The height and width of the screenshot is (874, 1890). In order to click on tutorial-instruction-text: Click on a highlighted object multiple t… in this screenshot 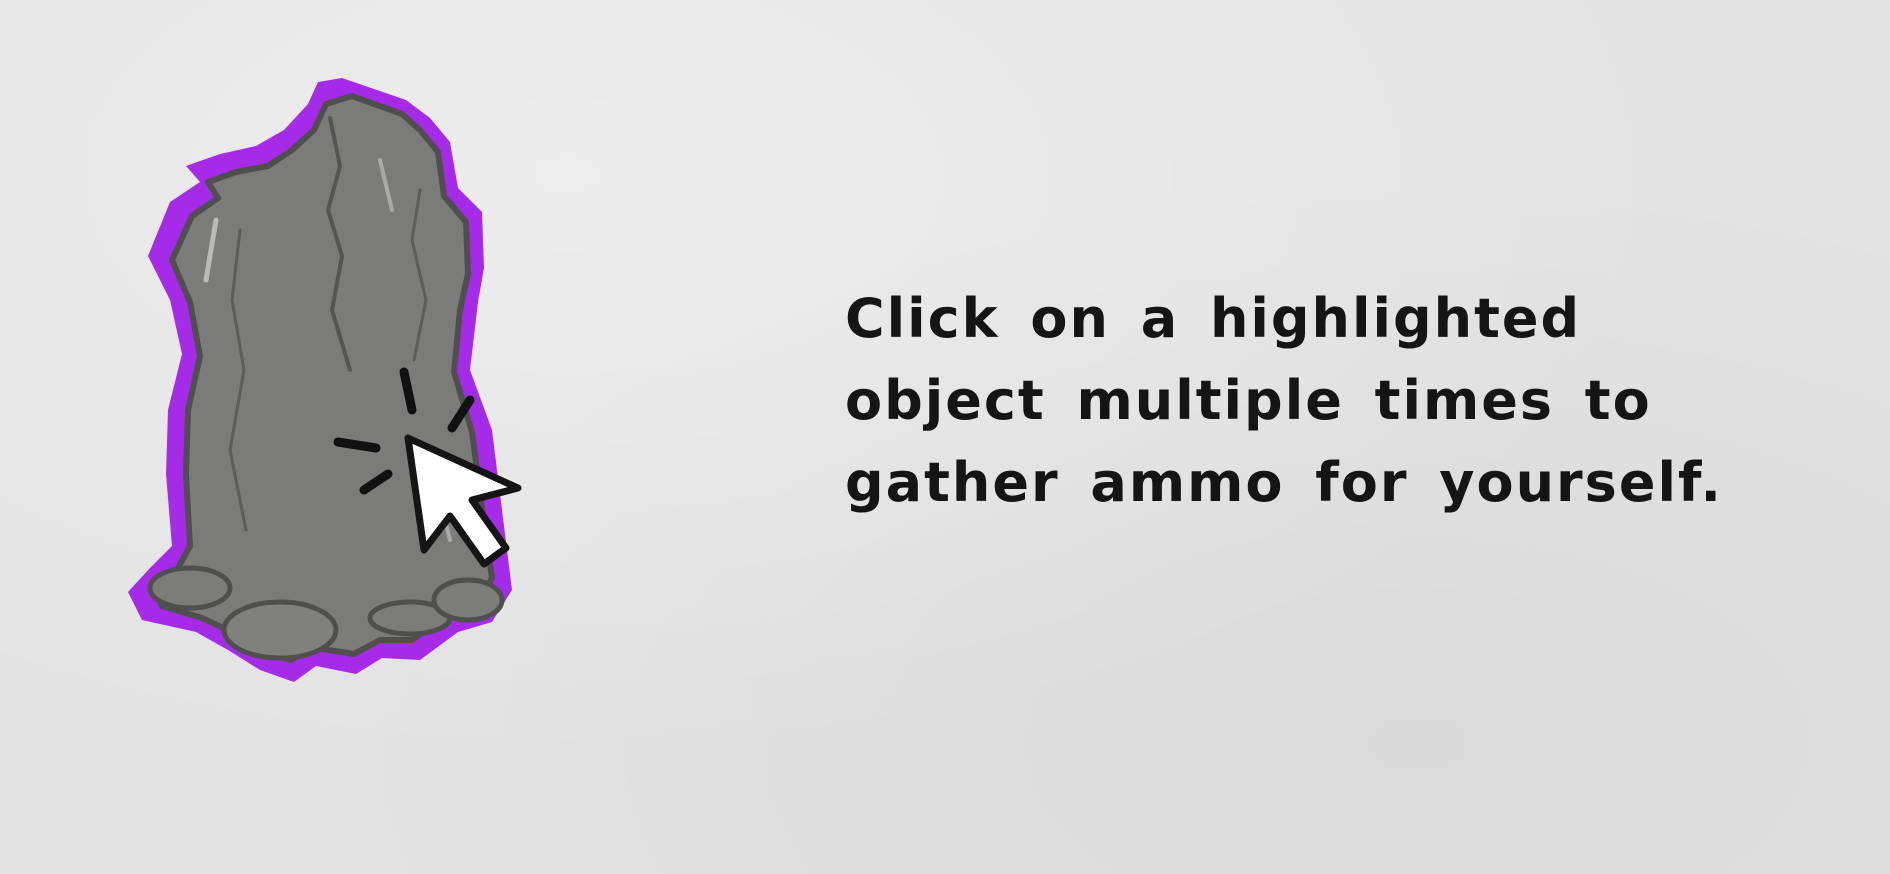, I will do `click(1284, 400)`.